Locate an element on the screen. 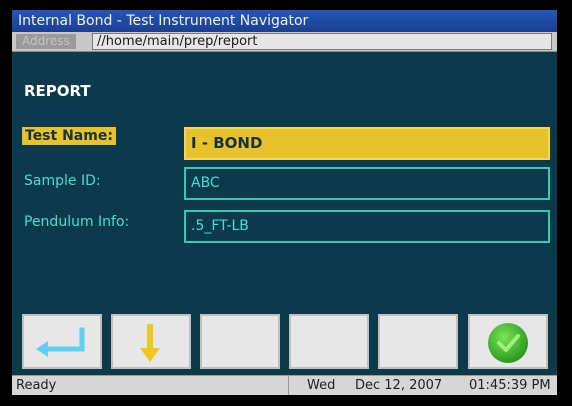 The width and height of the screenshot is (572, 406). check-circle-icon is located at coordinates (508, 343).